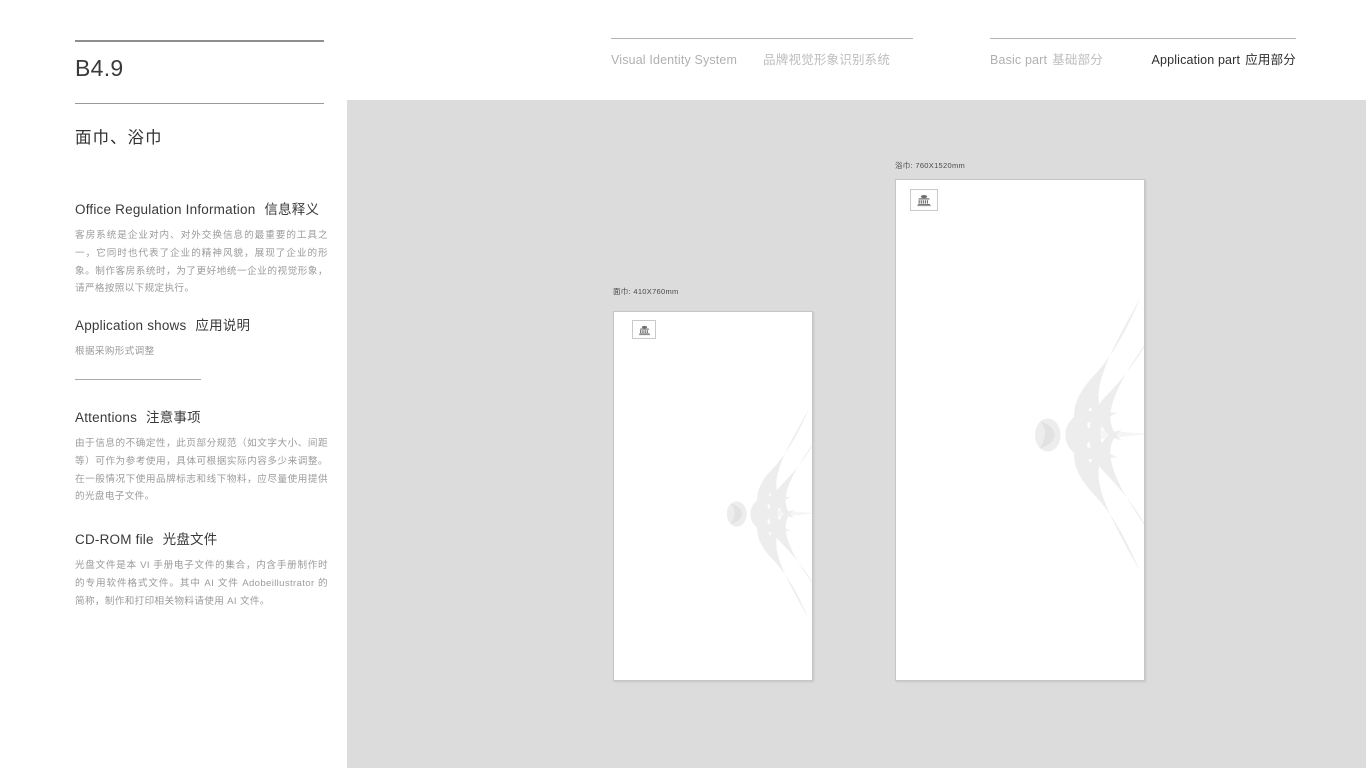 The width and height of the screenshot is (1366, 768). I want to click on header-rule-right, so click(1143, 38).